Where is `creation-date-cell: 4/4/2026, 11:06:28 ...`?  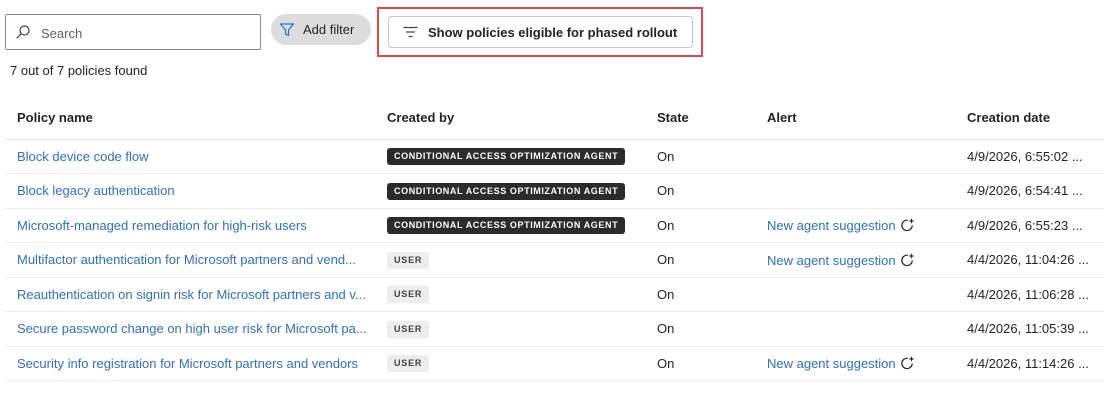
creation-date-cell: 4/4/2026, 11:06:28 ... is located at coordinates (1029, 294).